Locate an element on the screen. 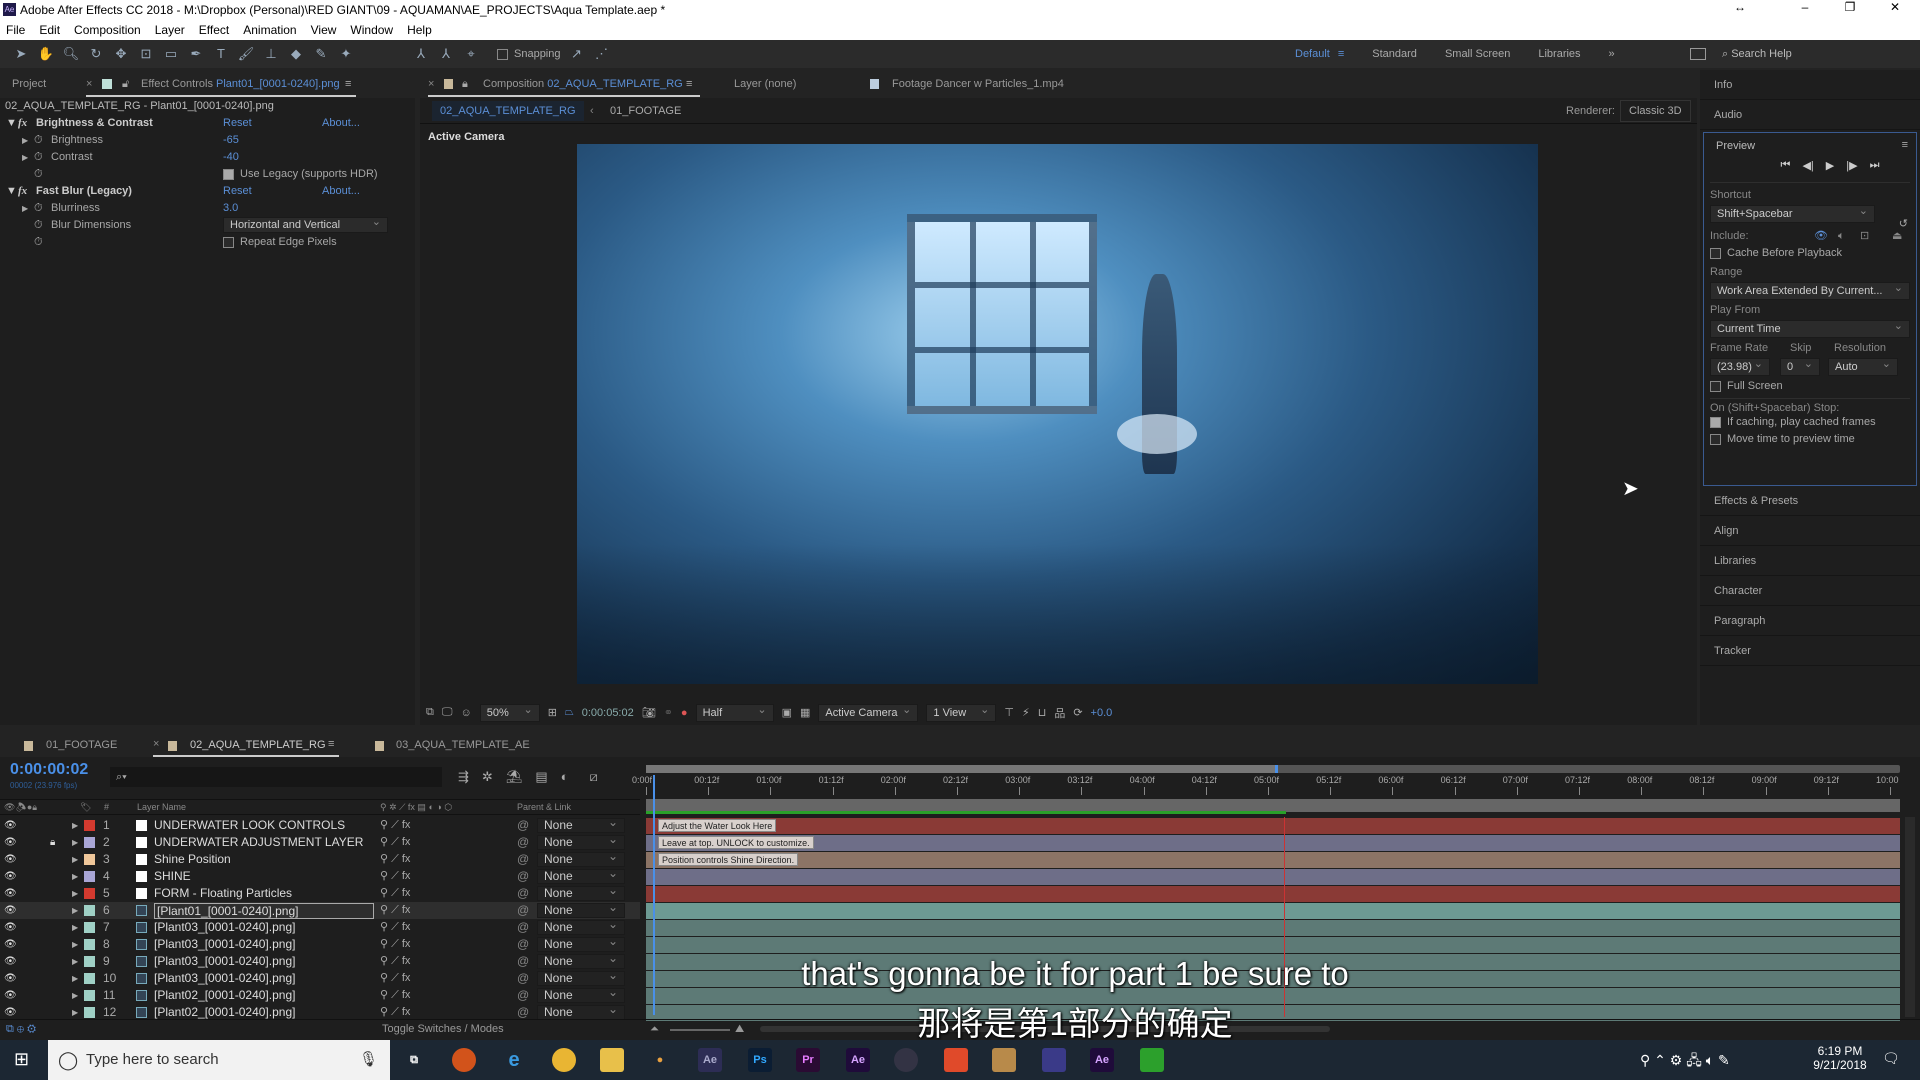 The image size is (1920, 1080). menu-help: Help is located at coordinates (419, 30).